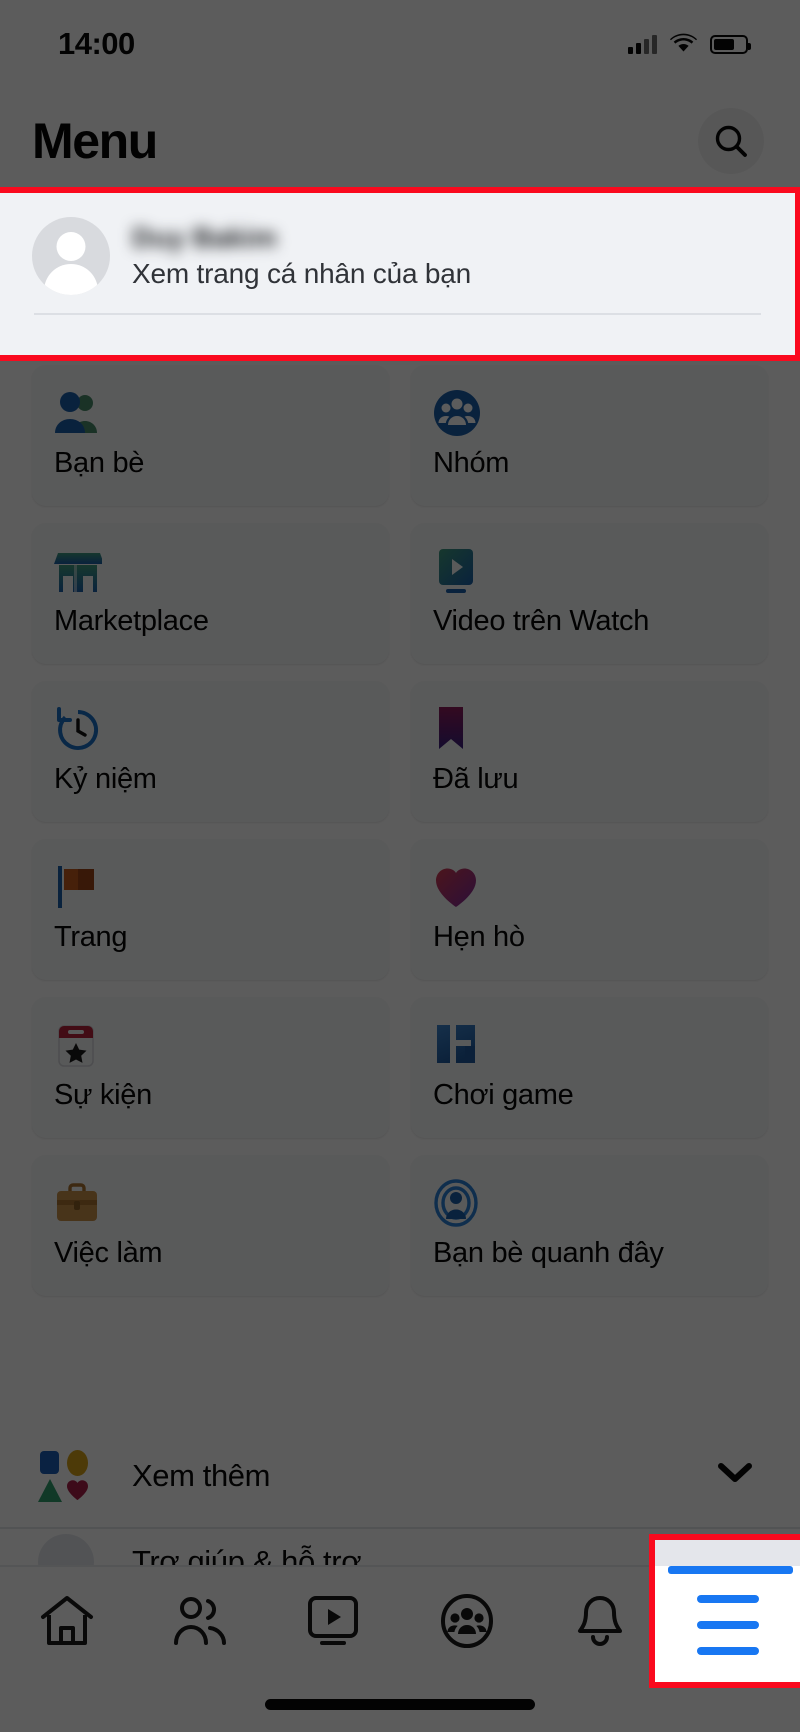 Image resolution: width=800 pixels, height=1732 pixels. I want to click on profile-texts: Duy Bakim Xem trang cá nhân của bạn, so click(301, 256).